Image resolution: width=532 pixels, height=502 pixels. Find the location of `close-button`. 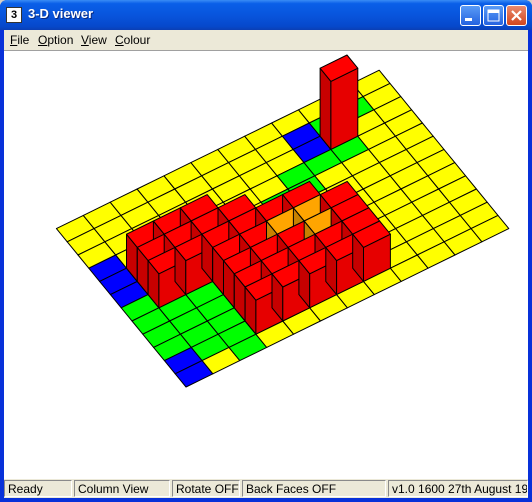

close-button is located at coordinates (516, 15).